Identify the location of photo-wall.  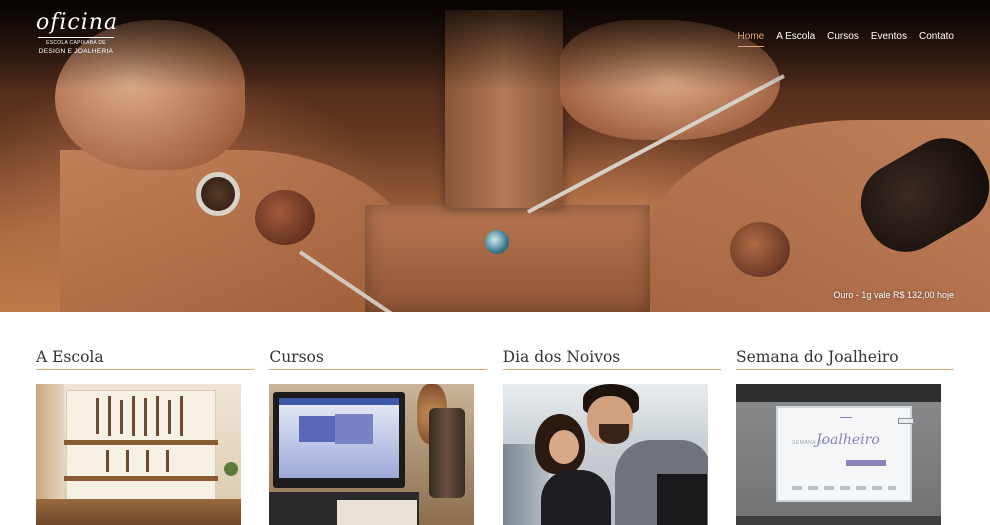
(50, 441).